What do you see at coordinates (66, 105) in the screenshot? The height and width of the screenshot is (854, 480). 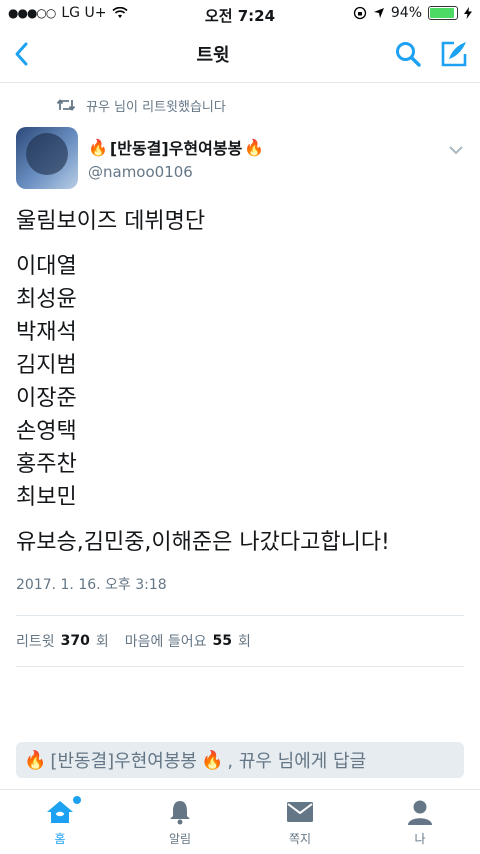 I see `retweet-icon` at bounding box center [66, 105].